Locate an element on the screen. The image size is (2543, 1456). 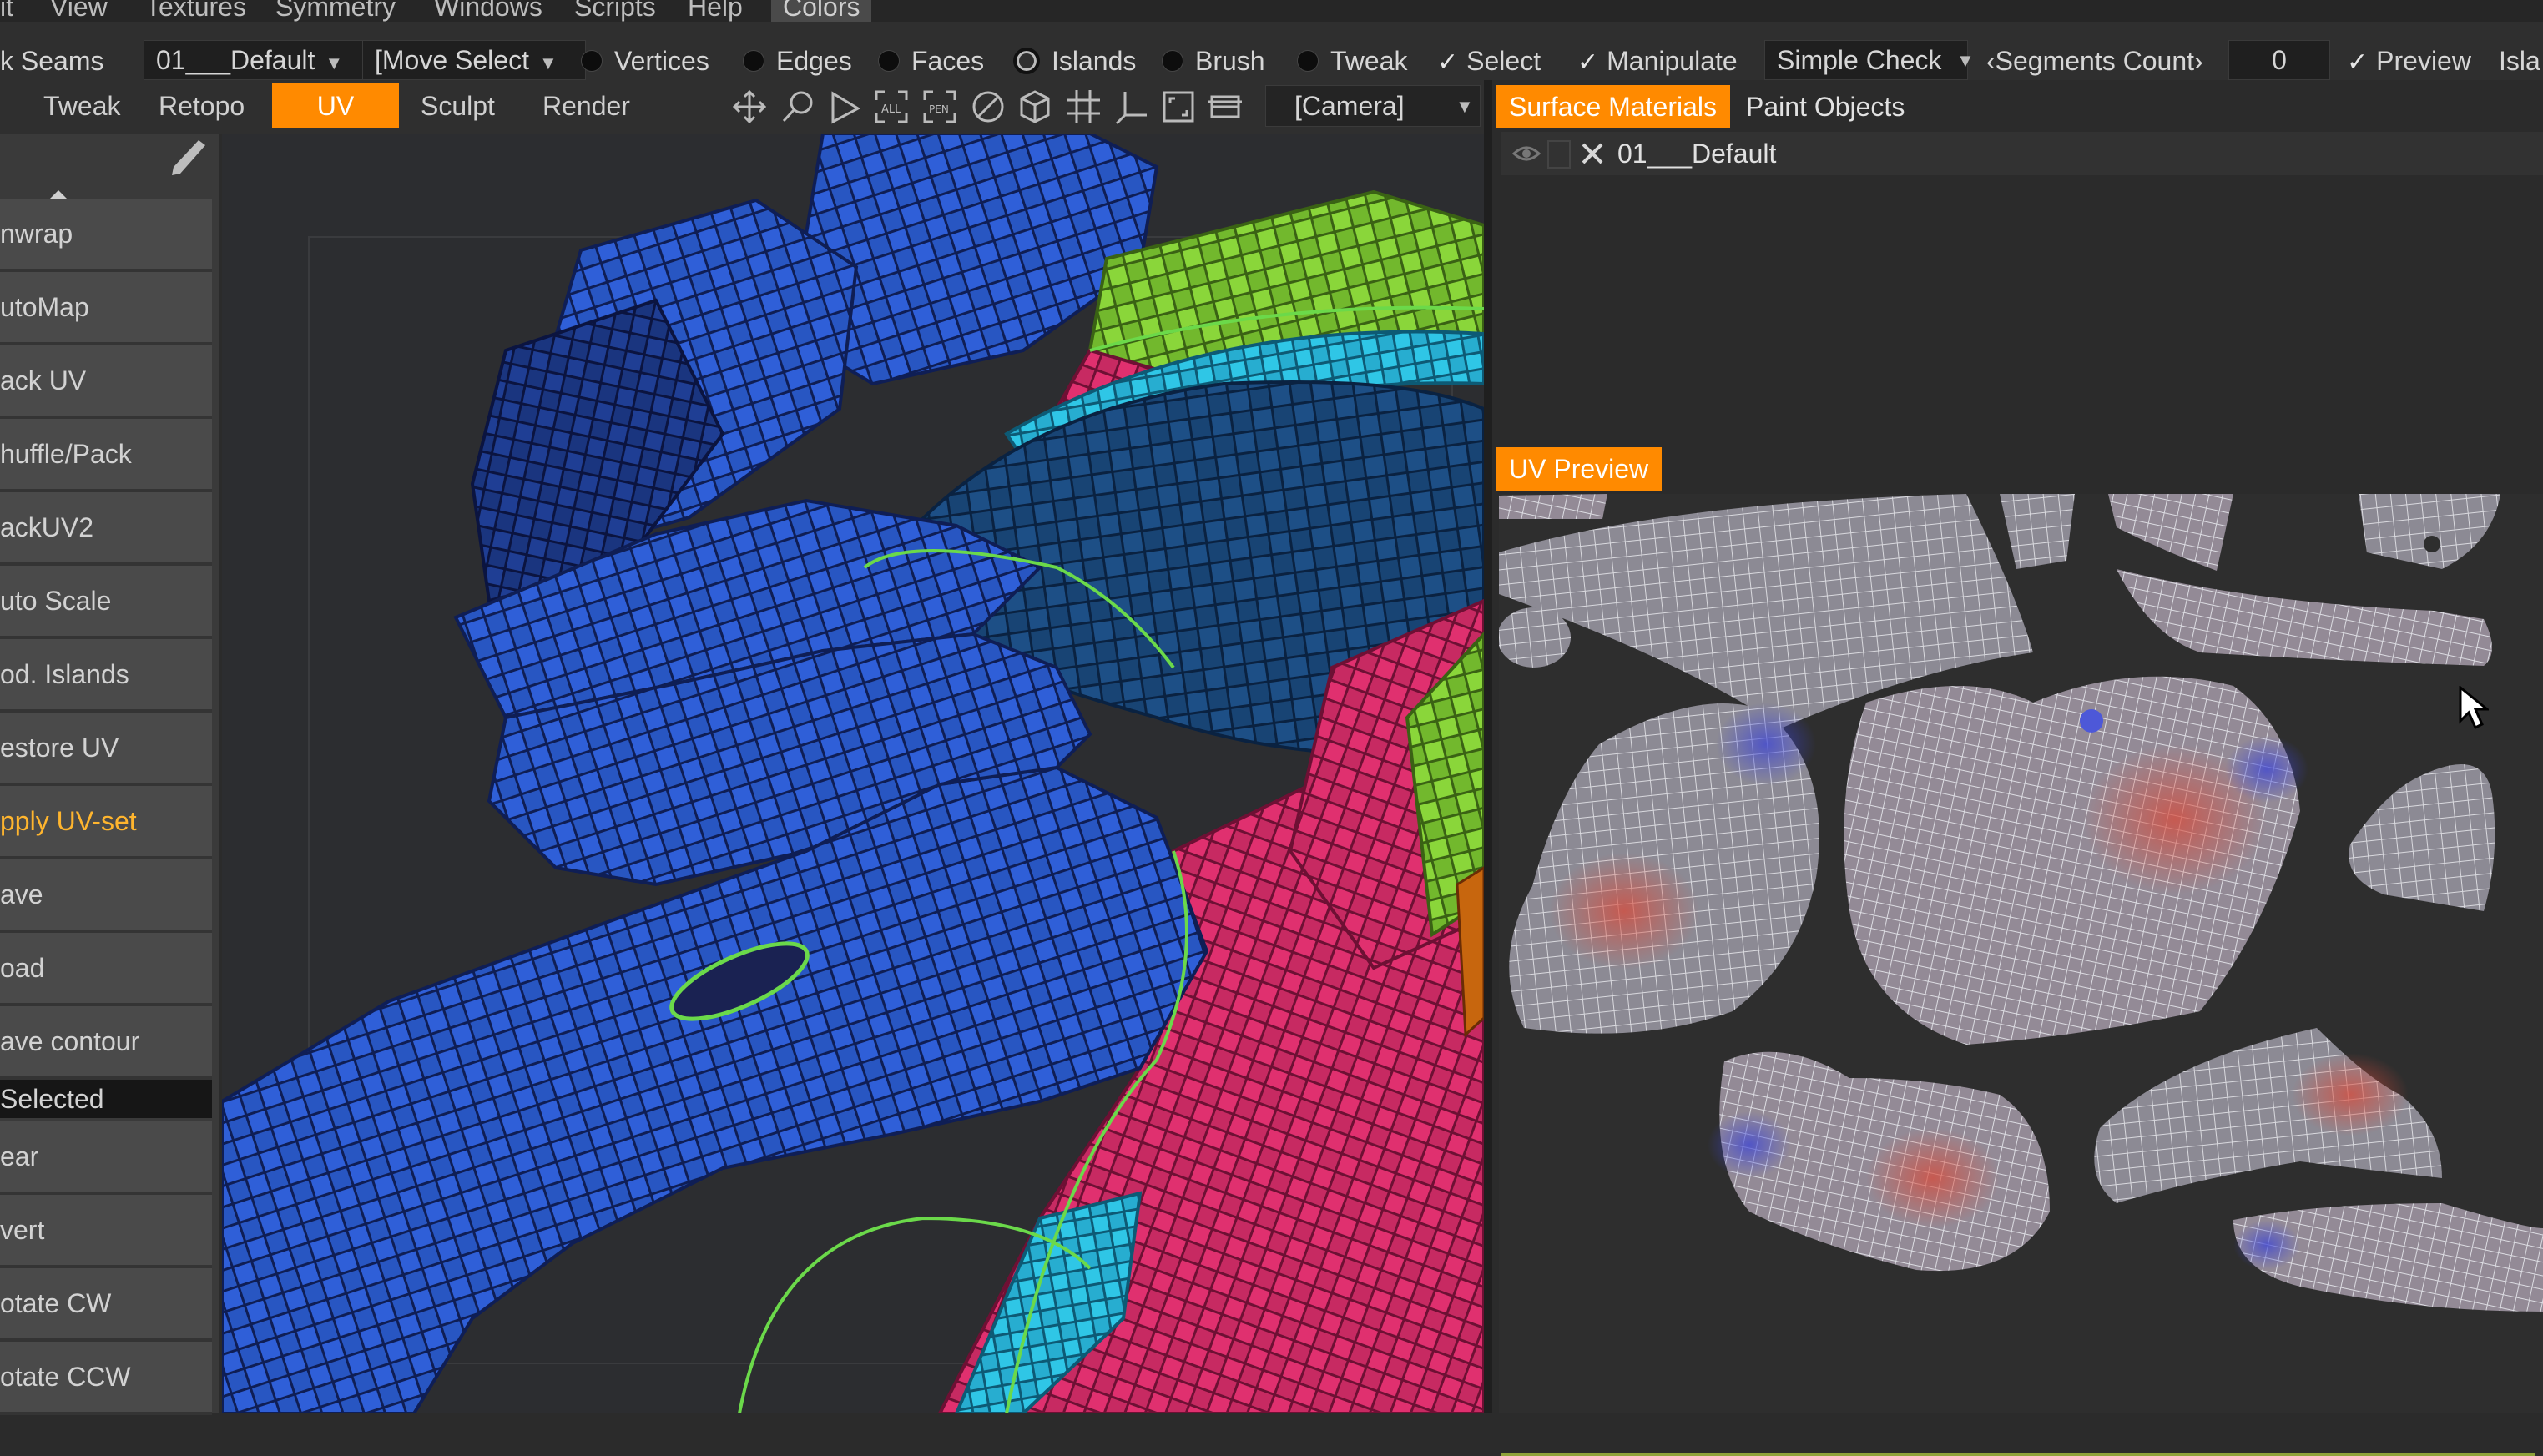
preview-checkbox: ✓ Preview is located at coordinates (2409, 61).